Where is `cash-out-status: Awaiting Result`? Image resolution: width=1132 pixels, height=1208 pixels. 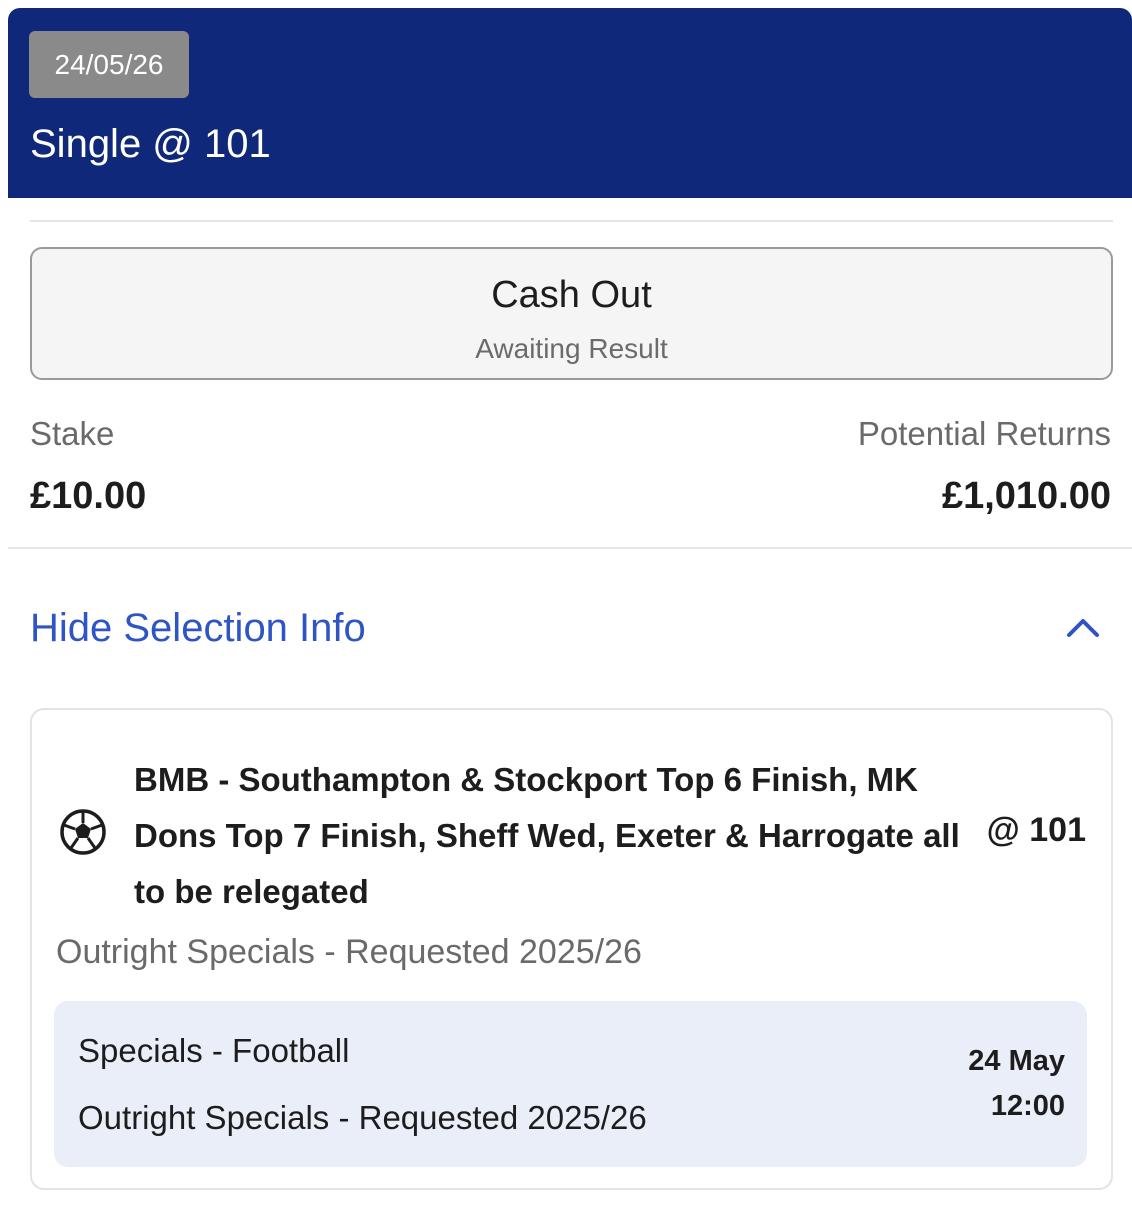
cash-out-status: Awaiting Result is located at coordinates (571, 348).